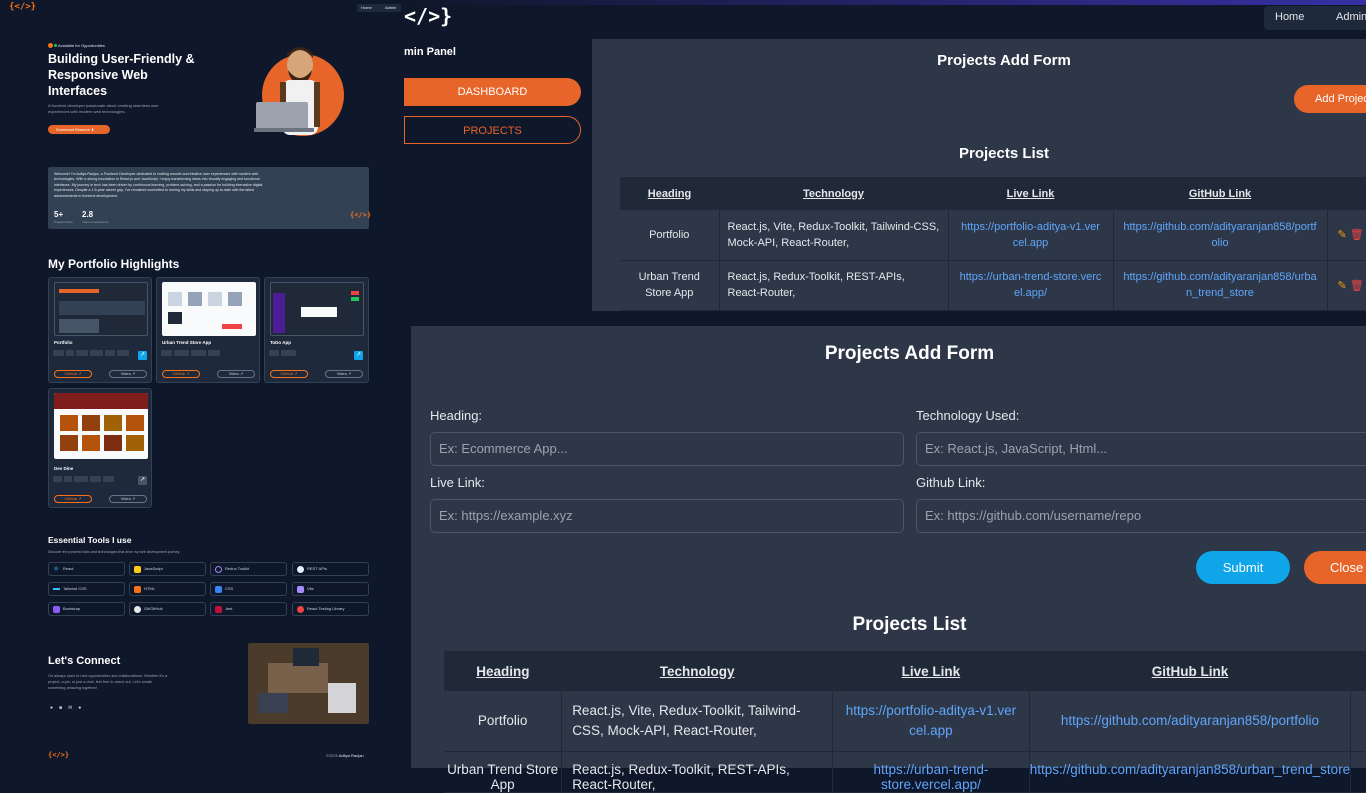 This screenshot has width=1366, height=793. What do you see at coordinates (248, 609) in the screenshot?
I see `tool-jest: Jest` at bounding box center [248, 609].